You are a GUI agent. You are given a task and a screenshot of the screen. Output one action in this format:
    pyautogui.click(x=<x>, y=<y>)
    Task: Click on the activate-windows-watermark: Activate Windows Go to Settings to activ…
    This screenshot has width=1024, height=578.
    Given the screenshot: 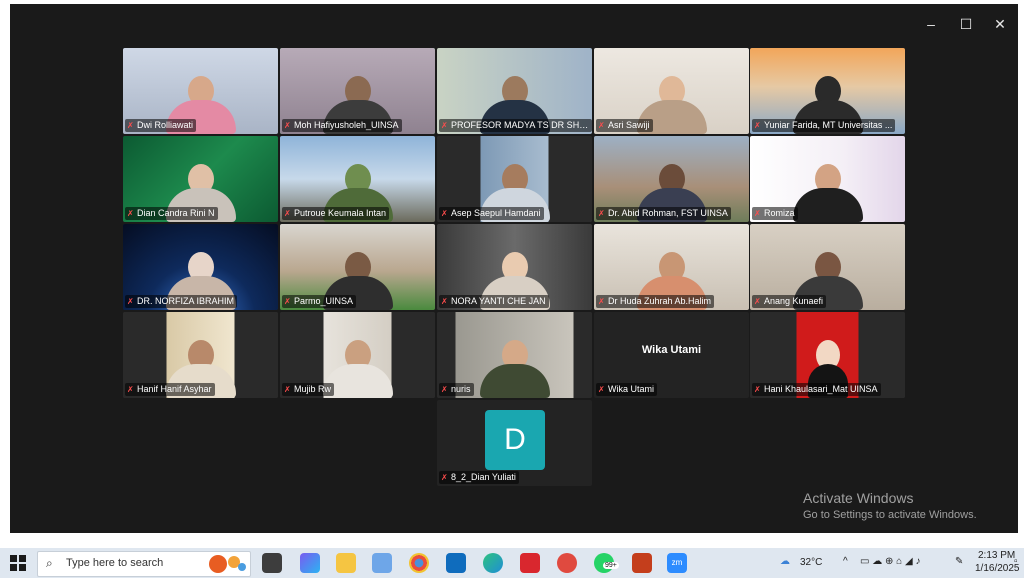 What is the action you would take?
    pyautogui.click(x=890, y=505)
    